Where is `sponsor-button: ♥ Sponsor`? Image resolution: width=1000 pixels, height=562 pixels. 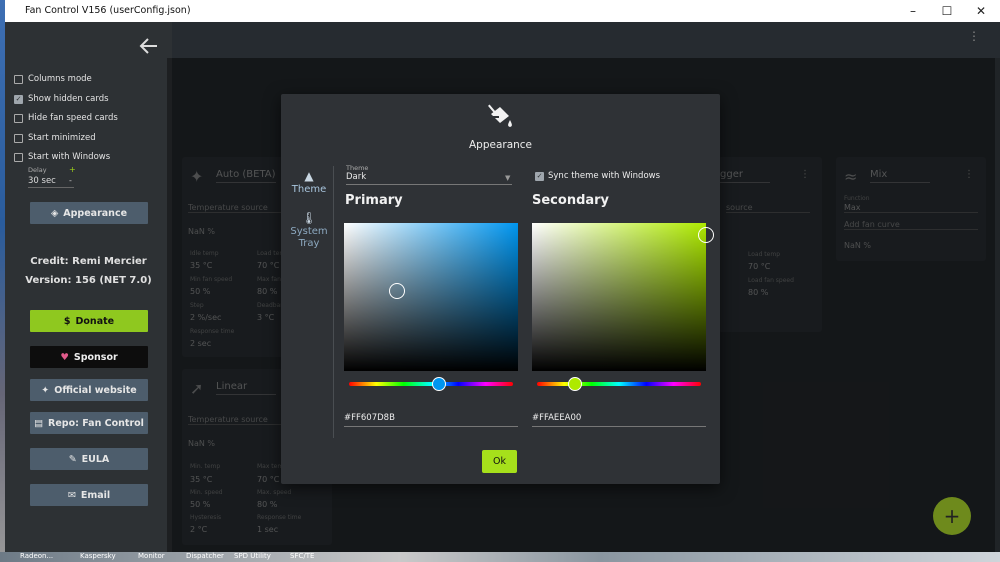 sponsor-button: ♥ Sponsor is located at coordinates (89, 357).